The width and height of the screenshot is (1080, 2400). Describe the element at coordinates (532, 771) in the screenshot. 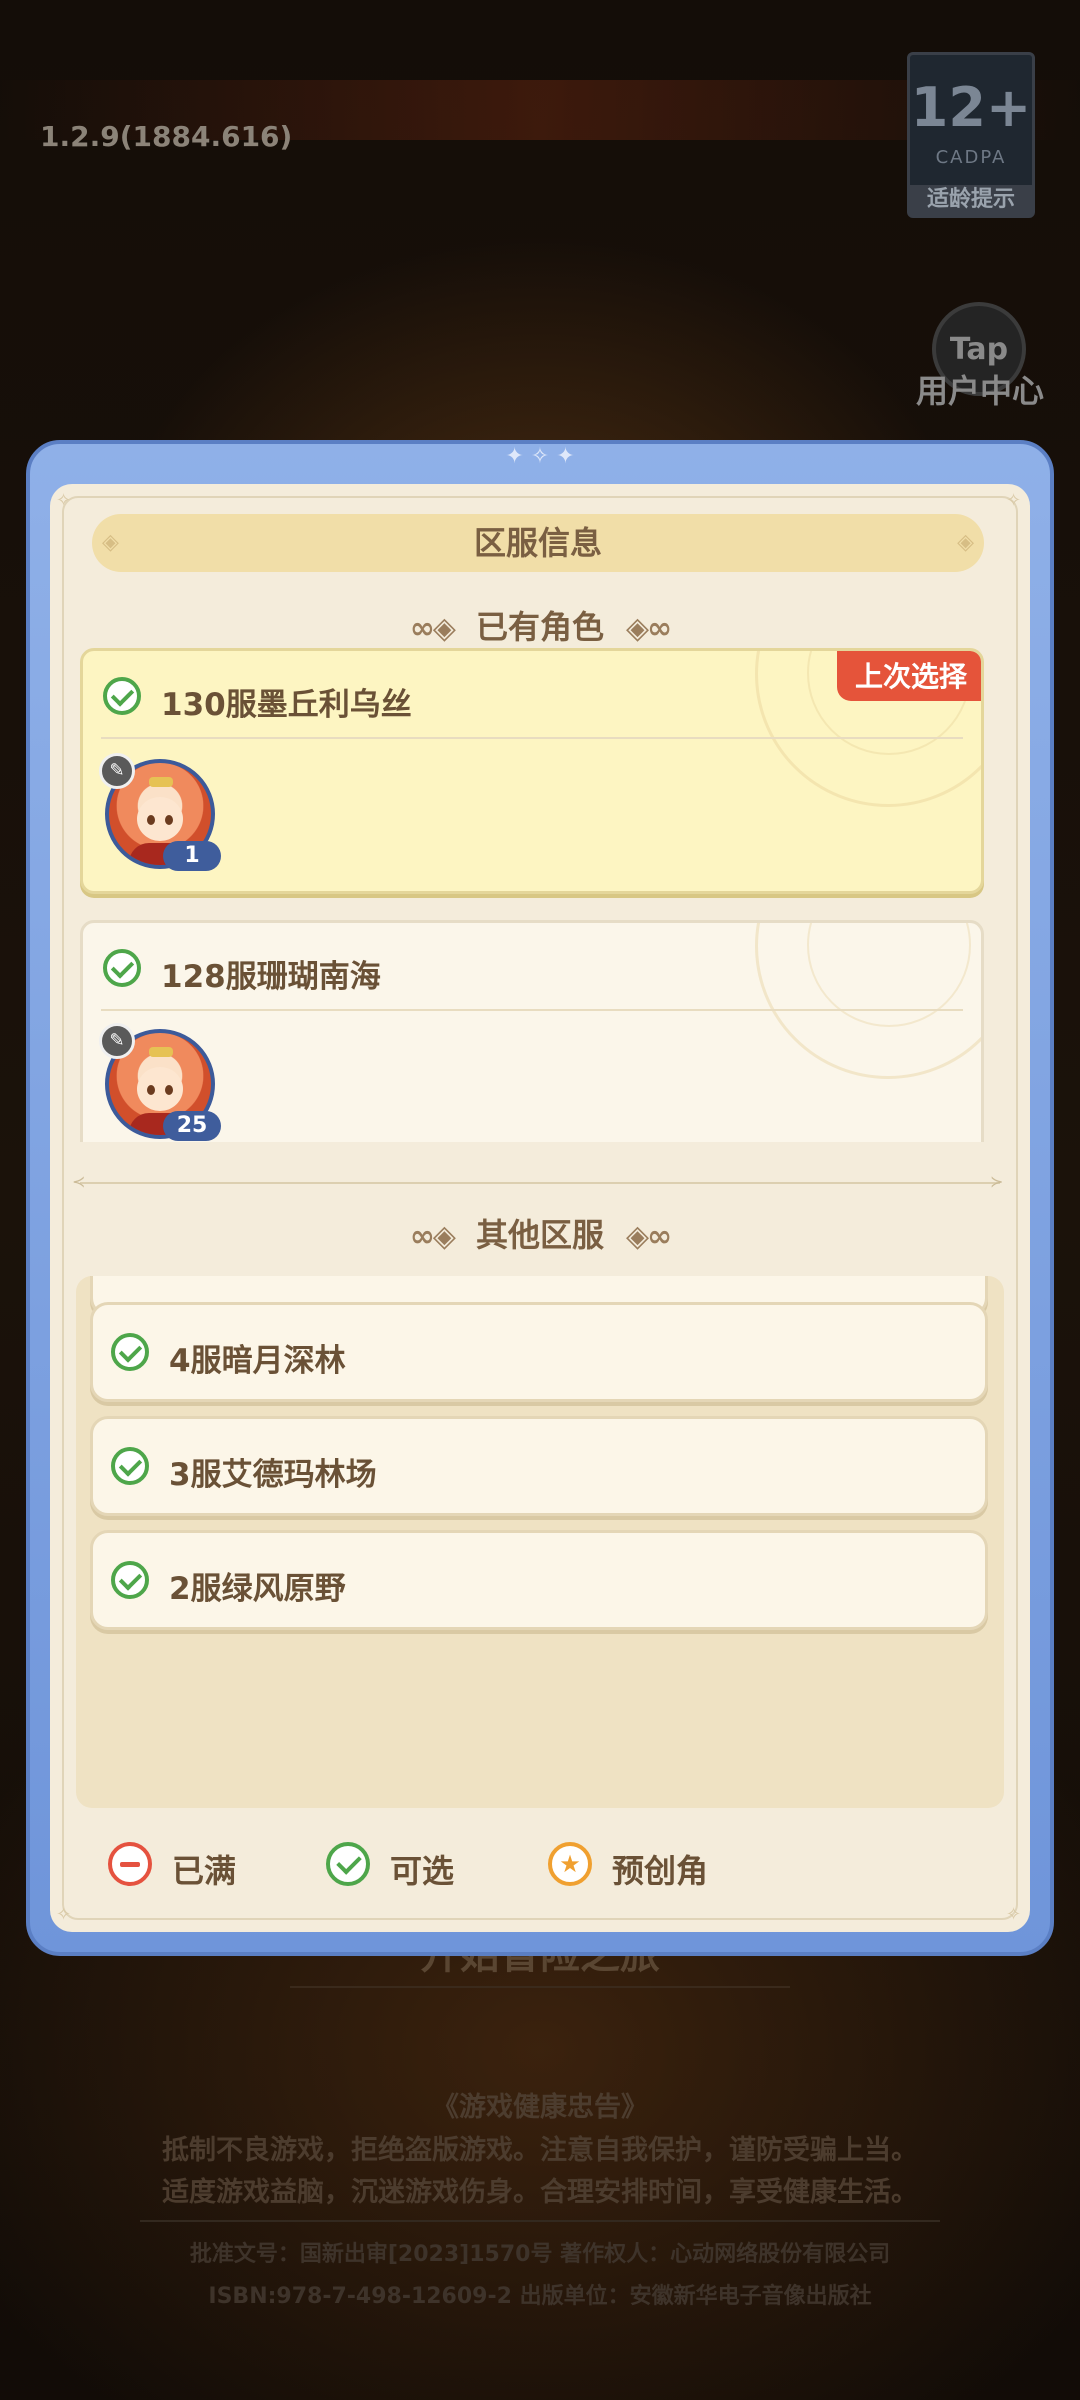

I see `role-card-selected: 上次选择 130服墨丘利乌丝 ✎ 1` at that location.